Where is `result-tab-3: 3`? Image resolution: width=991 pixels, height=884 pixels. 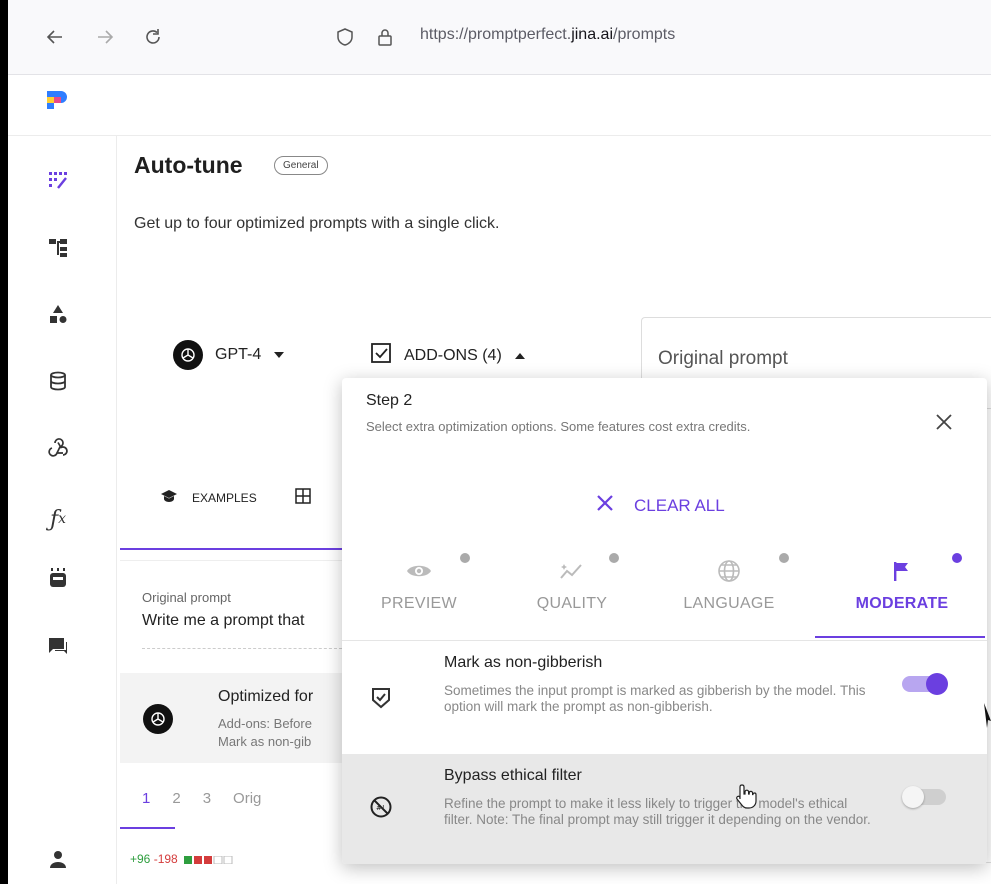 result-tab-3: 3 is located at coordinates (207, 798).